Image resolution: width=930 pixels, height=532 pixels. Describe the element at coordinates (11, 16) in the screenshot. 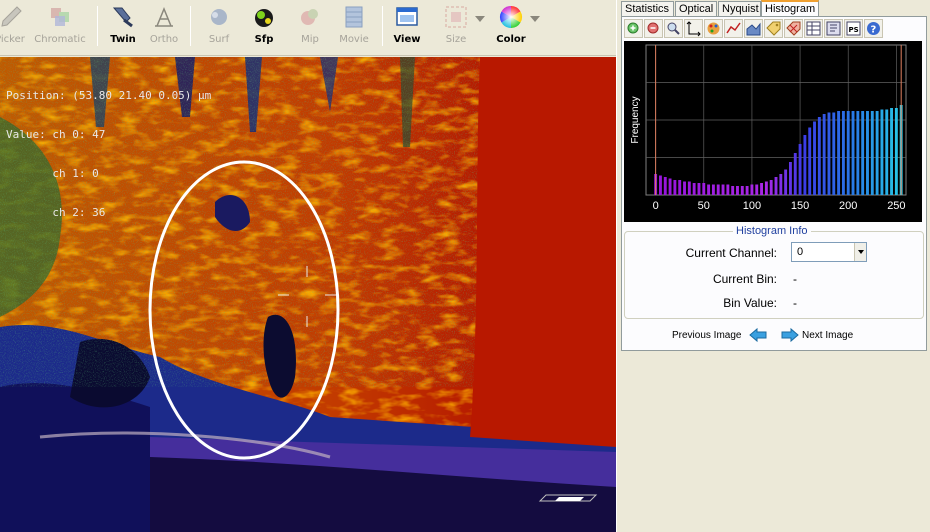

I see `picker-icon` at that location.